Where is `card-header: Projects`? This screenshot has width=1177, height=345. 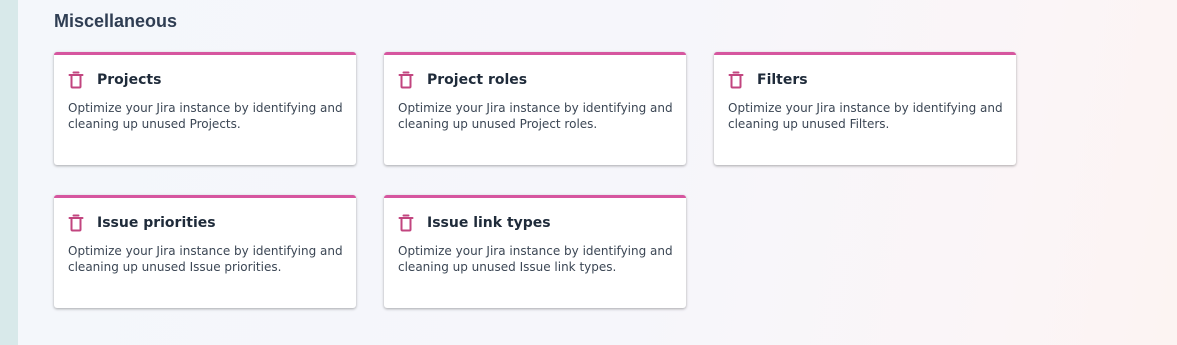
card-header: Projects is located at coordinates (114, 80).